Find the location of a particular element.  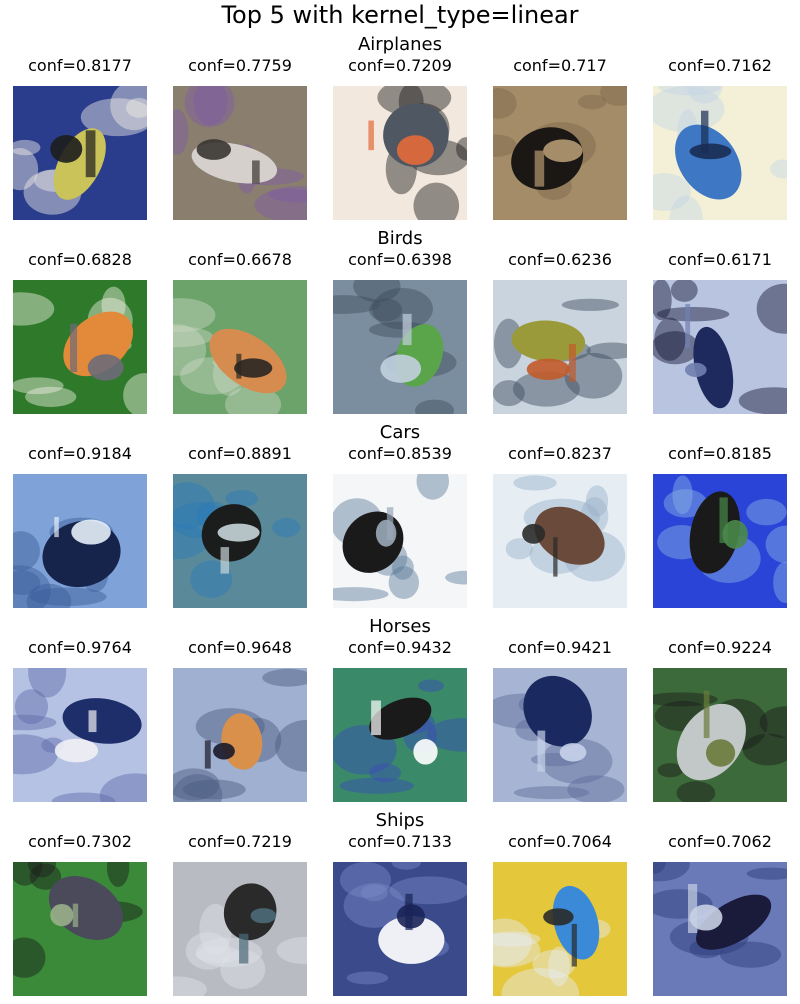

confidence-label: conf=0.8185 is located at coordinates (720, 453).